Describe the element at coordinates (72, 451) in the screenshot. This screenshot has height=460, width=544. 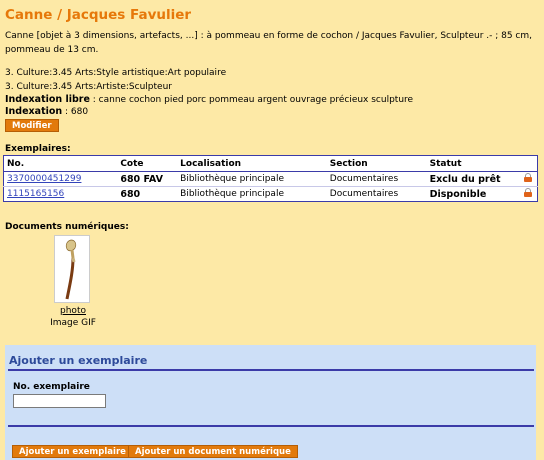
I see `add-copy-button: Ajouter un exemplaire` at that location.